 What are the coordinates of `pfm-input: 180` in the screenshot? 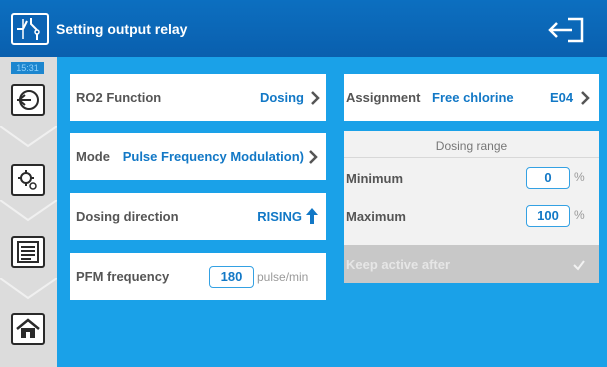 It's located at (231, 277).